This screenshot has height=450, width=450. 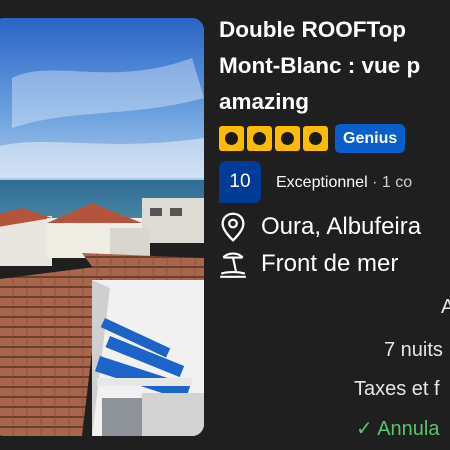 I want to click on beach-text: Front de mer, so click(x=330, y=263).